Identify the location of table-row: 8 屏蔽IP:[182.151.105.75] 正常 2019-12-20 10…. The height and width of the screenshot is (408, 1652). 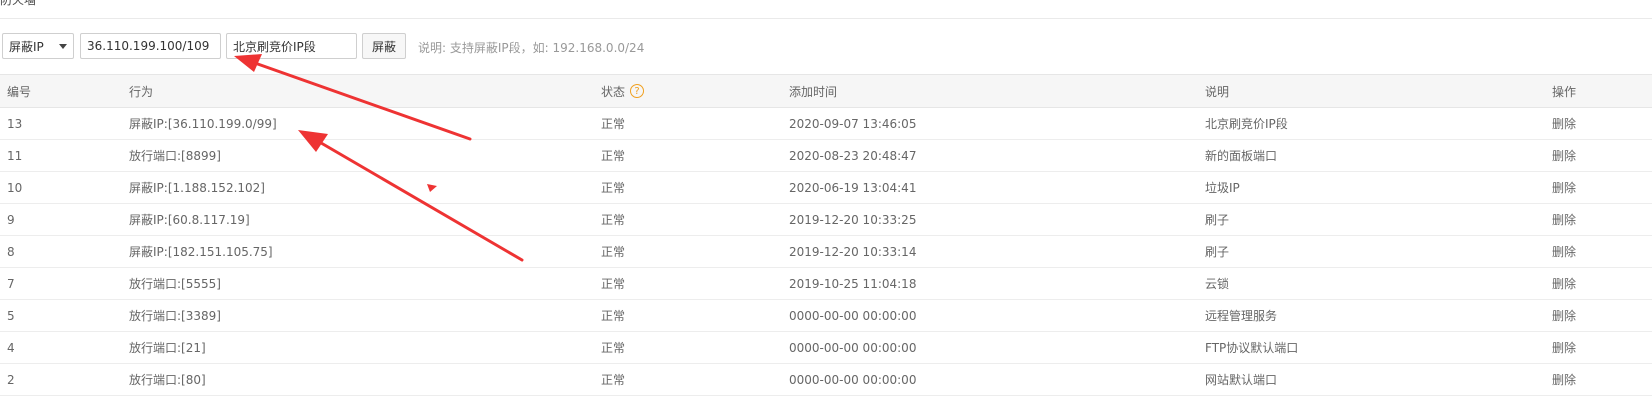
(826, 252).